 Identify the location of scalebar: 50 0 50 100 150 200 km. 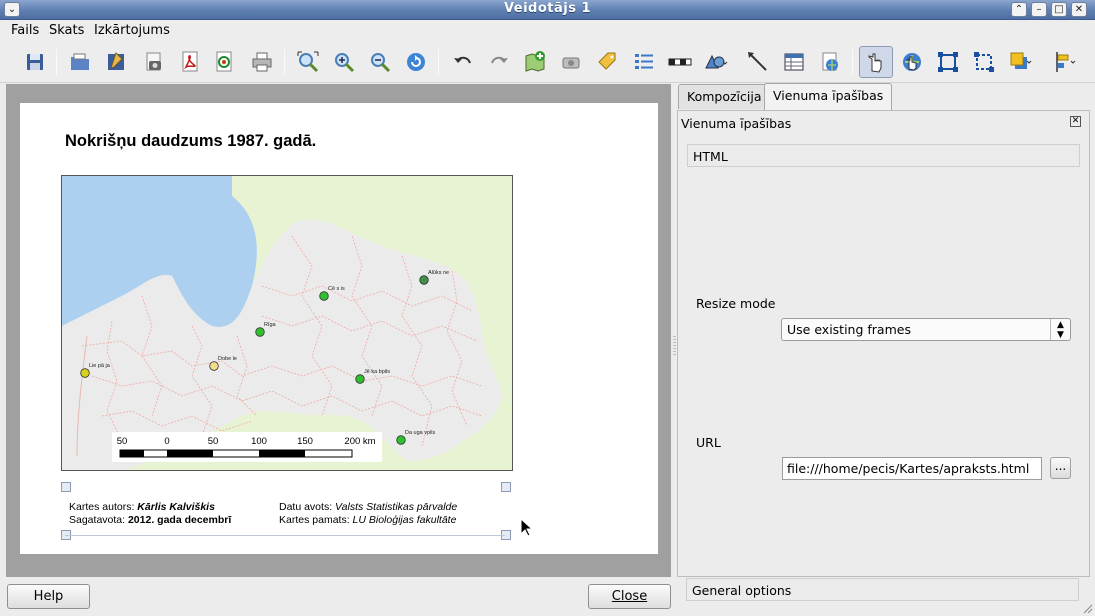
(247, 447).